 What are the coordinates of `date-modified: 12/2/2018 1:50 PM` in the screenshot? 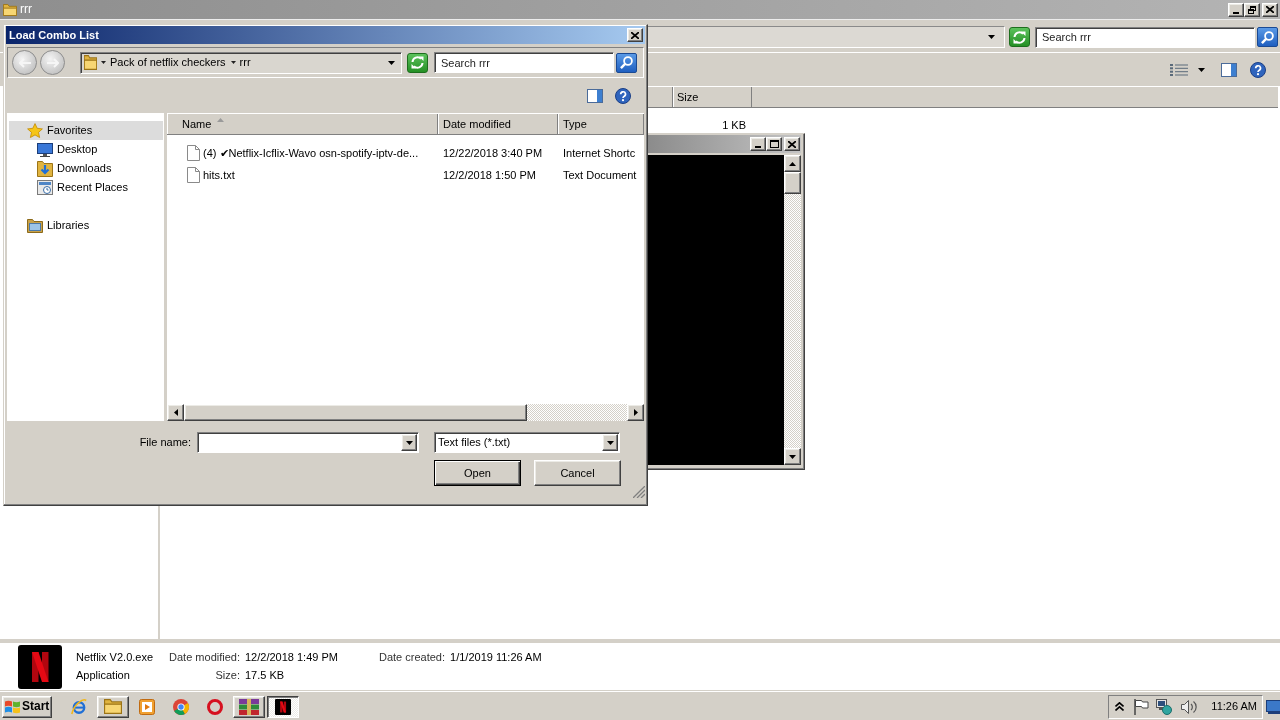 It's located at (489, 175).